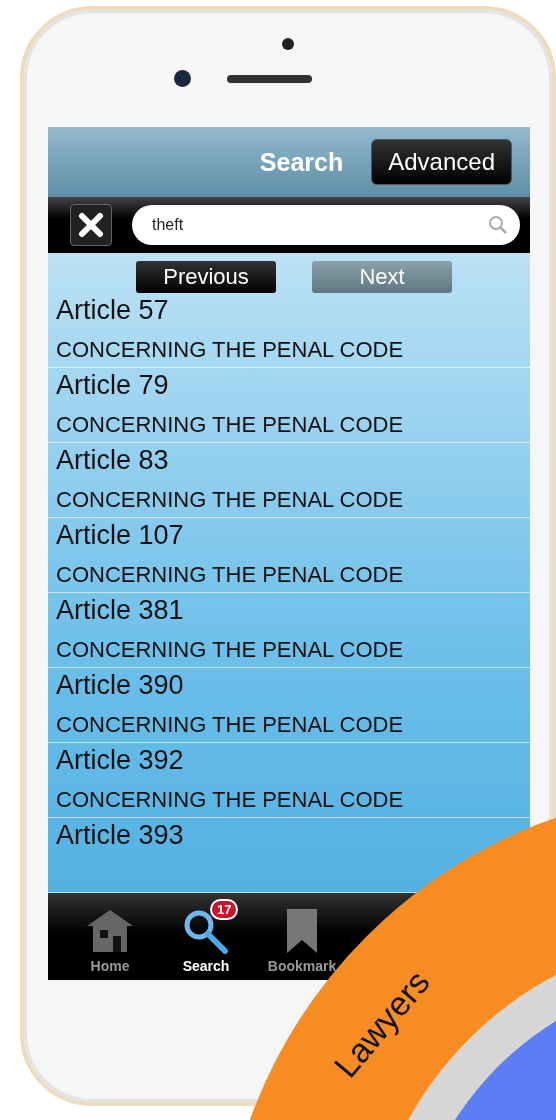 This screenshot has width=556, height=1120. What do you see at coordinates (301, 162) in the screenshot?
I see `screen-title: Search` at bounding box center [301, 162].